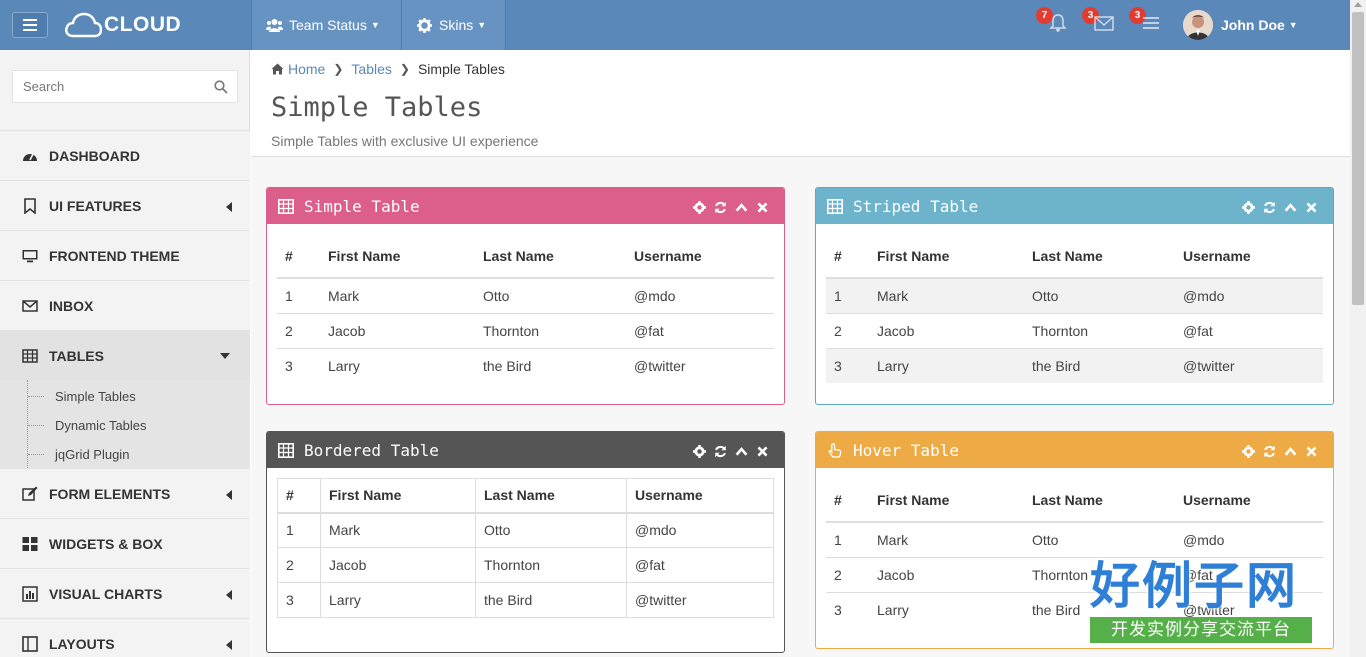 Image resolution: width=1366 pixels, height=657 pixels. Describe the element at coordinates (1074, 256) in the screenshot. I see `table-header-row: # First Name Last Name Username` at that location.